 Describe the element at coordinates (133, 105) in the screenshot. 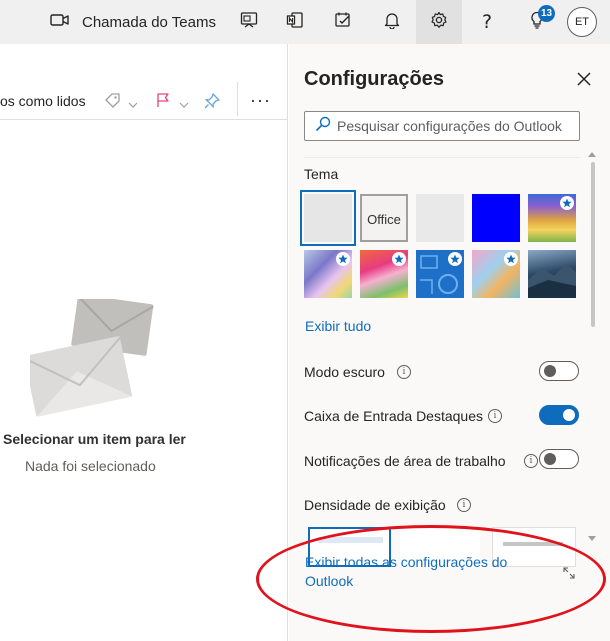

I see `tag-chevron-down-icon` at that location.